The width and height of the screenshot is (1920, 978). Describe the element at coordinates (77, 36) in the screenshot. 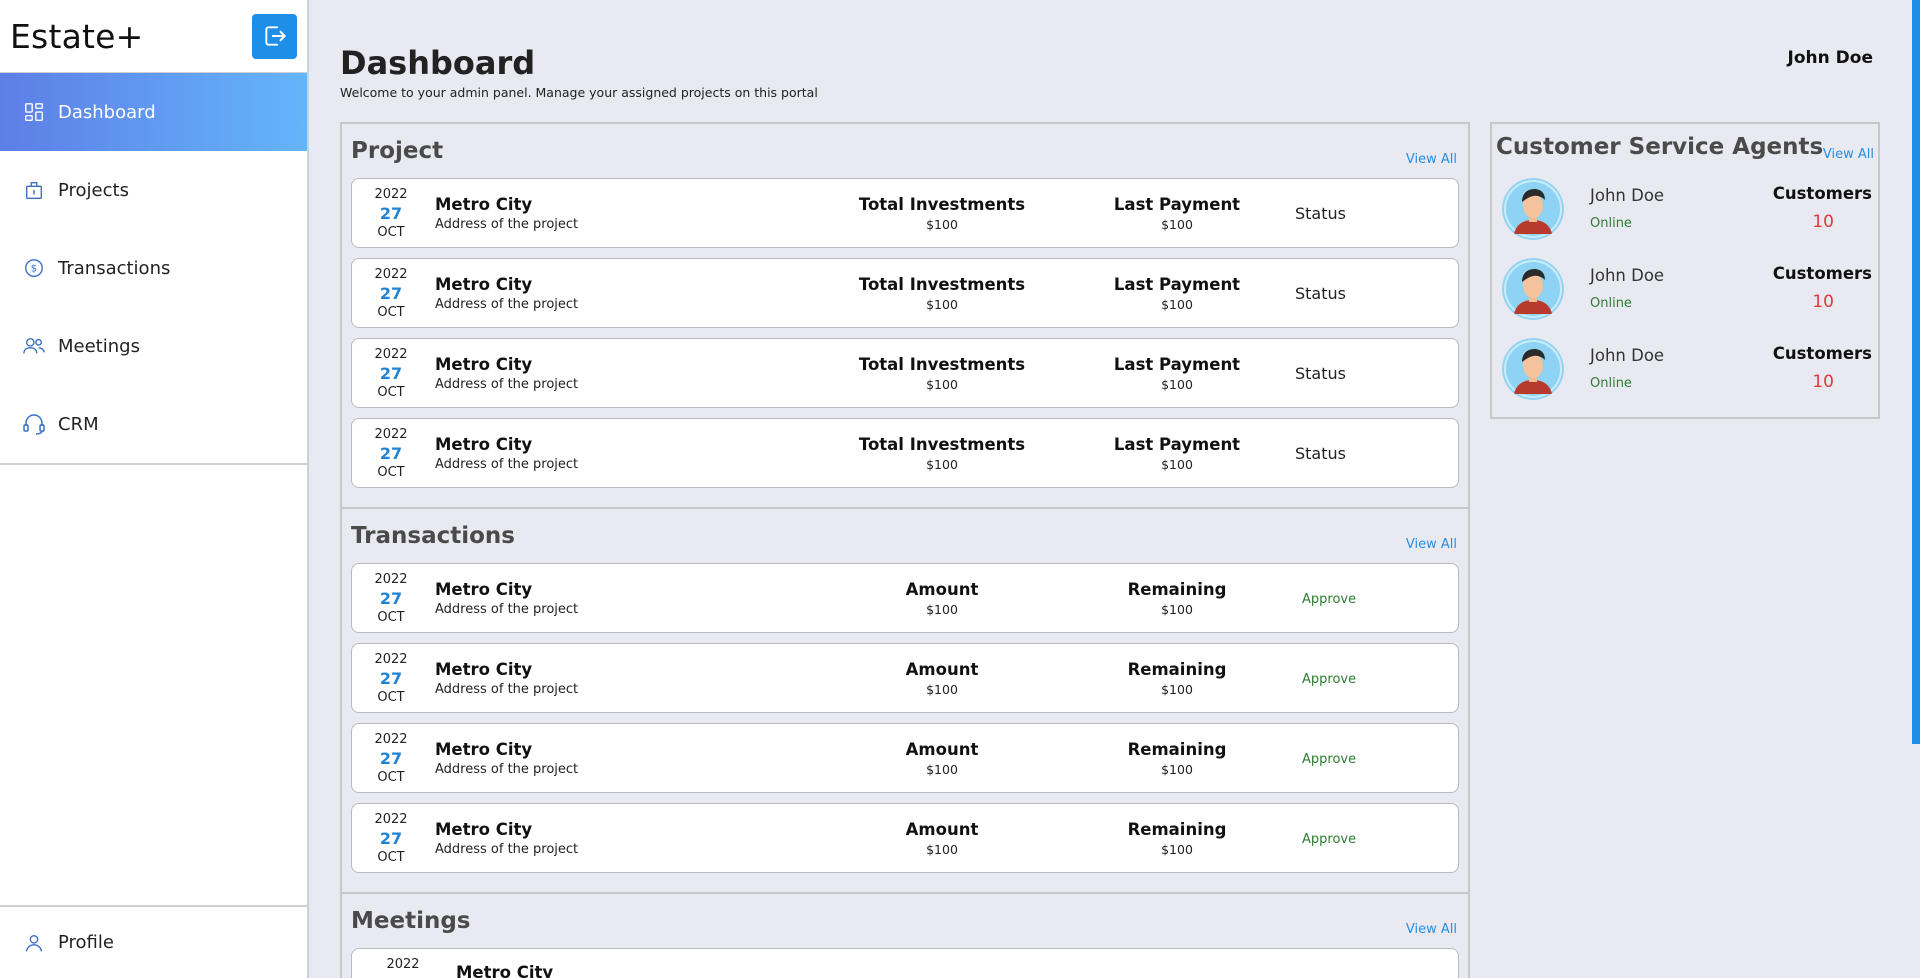

I see `brand-logo: Estate+` at that location.